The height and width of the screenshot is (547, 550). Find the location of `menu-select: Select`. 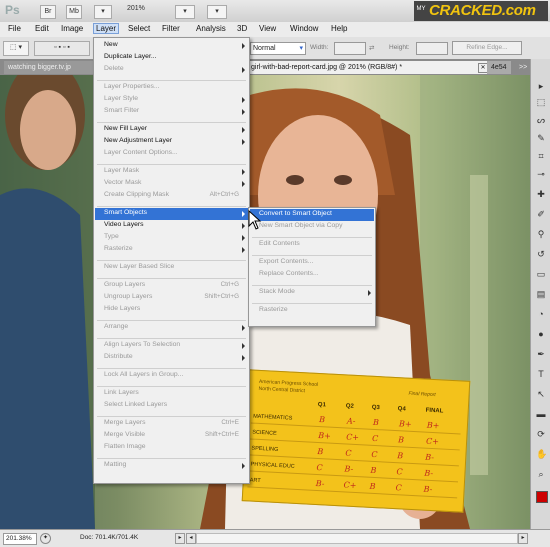

menu-select: Select is located at coordinates (139, 28).